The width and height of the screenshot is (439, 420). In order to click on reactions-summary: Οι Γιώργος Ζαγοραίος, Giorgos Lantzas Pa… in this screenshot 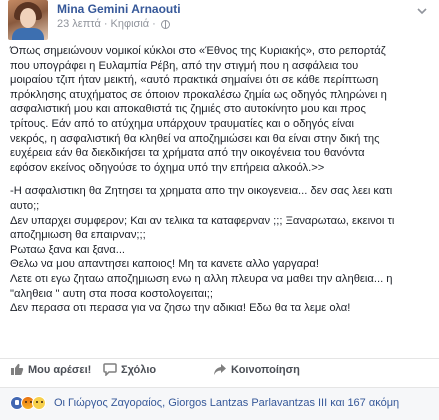, I will do `click(226, 403)`.